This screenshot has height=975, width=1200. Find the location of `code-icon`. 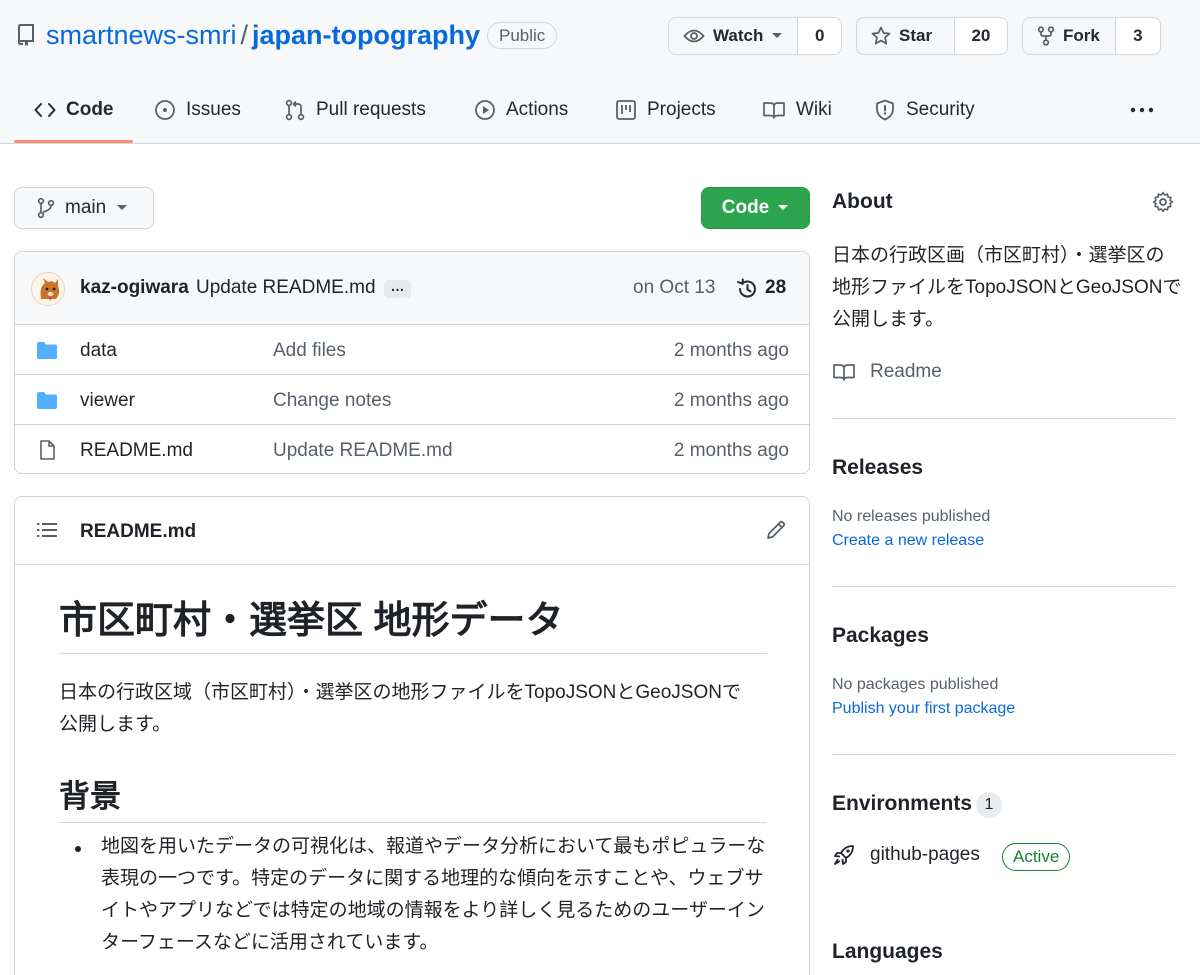

code-icon is located at coordinates (45, 110).